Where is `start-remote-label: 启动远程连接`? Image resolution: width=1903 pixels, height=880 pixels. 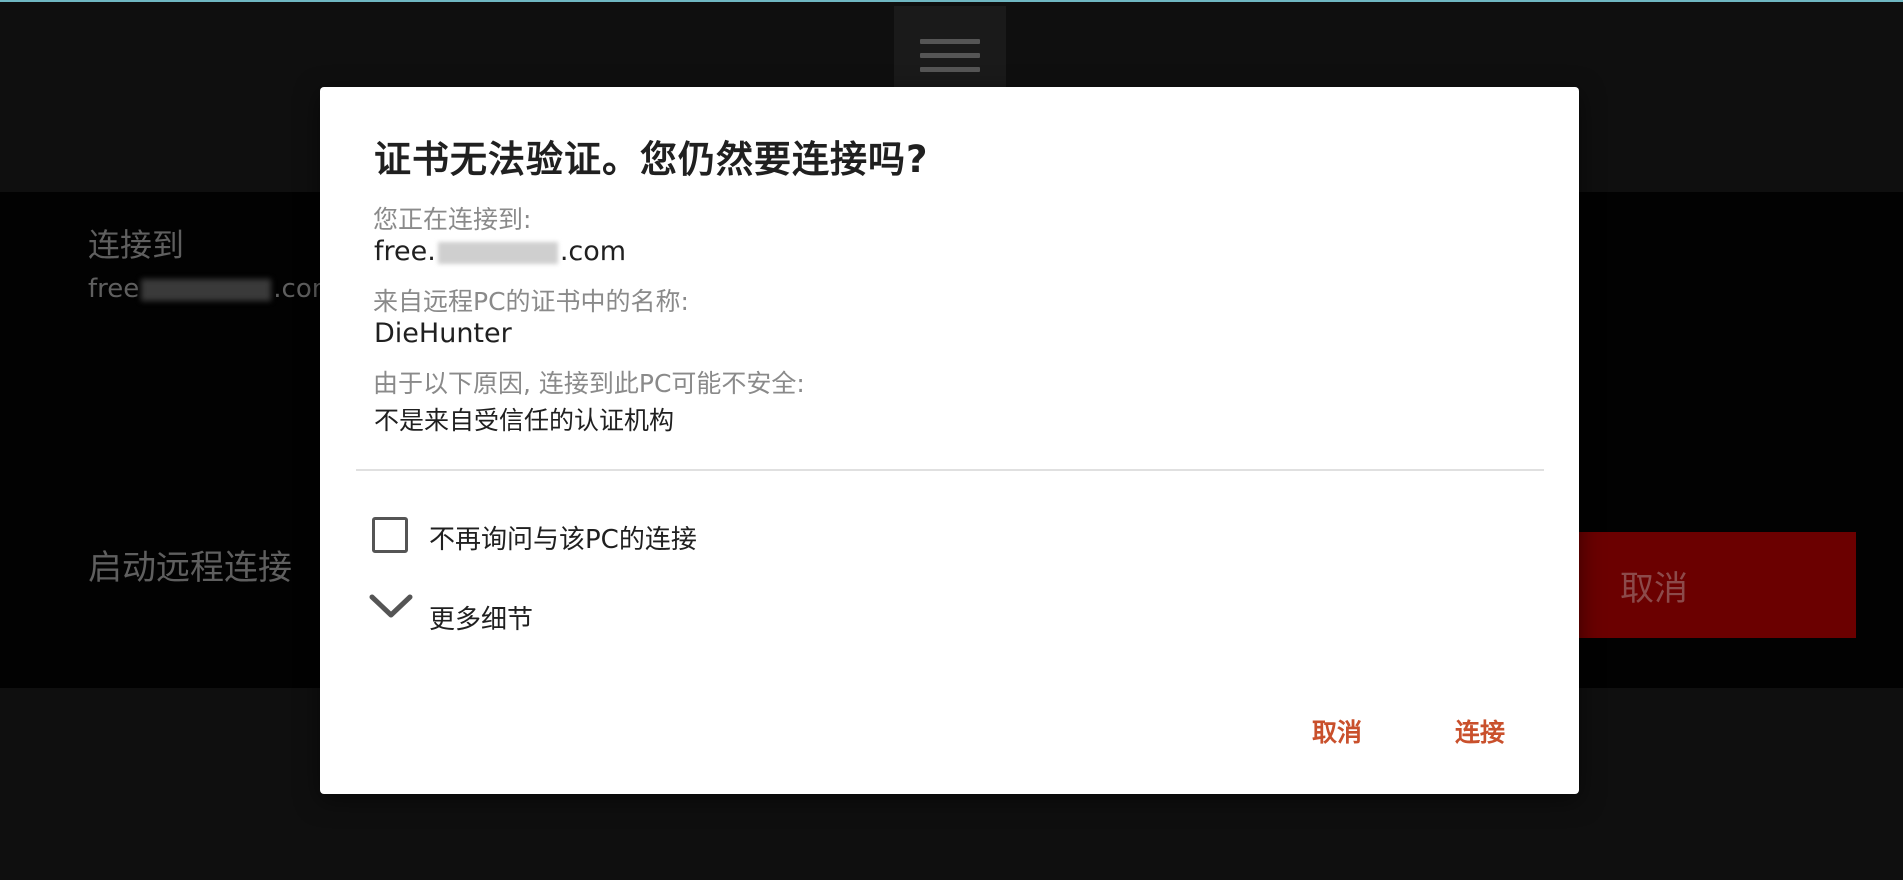
start-remote-label: 启动远程连接 is located at coordinates (190, 568).